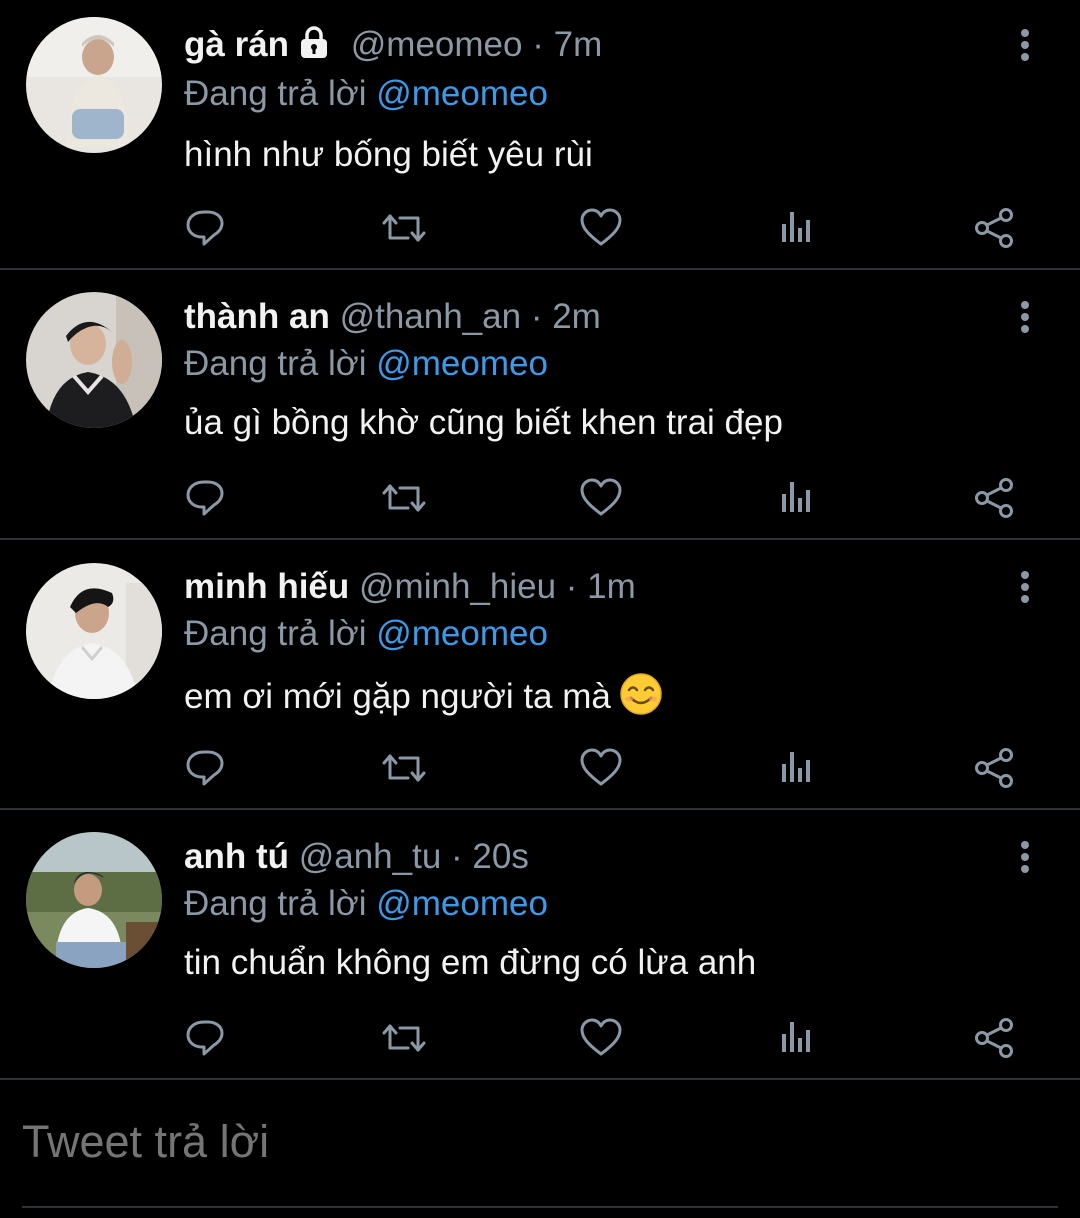 The width and height of the screenshot is (1080, 1218). What do you see at coordinates (388, 154) in the screenshot?
I see `tweet-text: hình như bống biết yêu rùi` at bounding box center [388, 154].